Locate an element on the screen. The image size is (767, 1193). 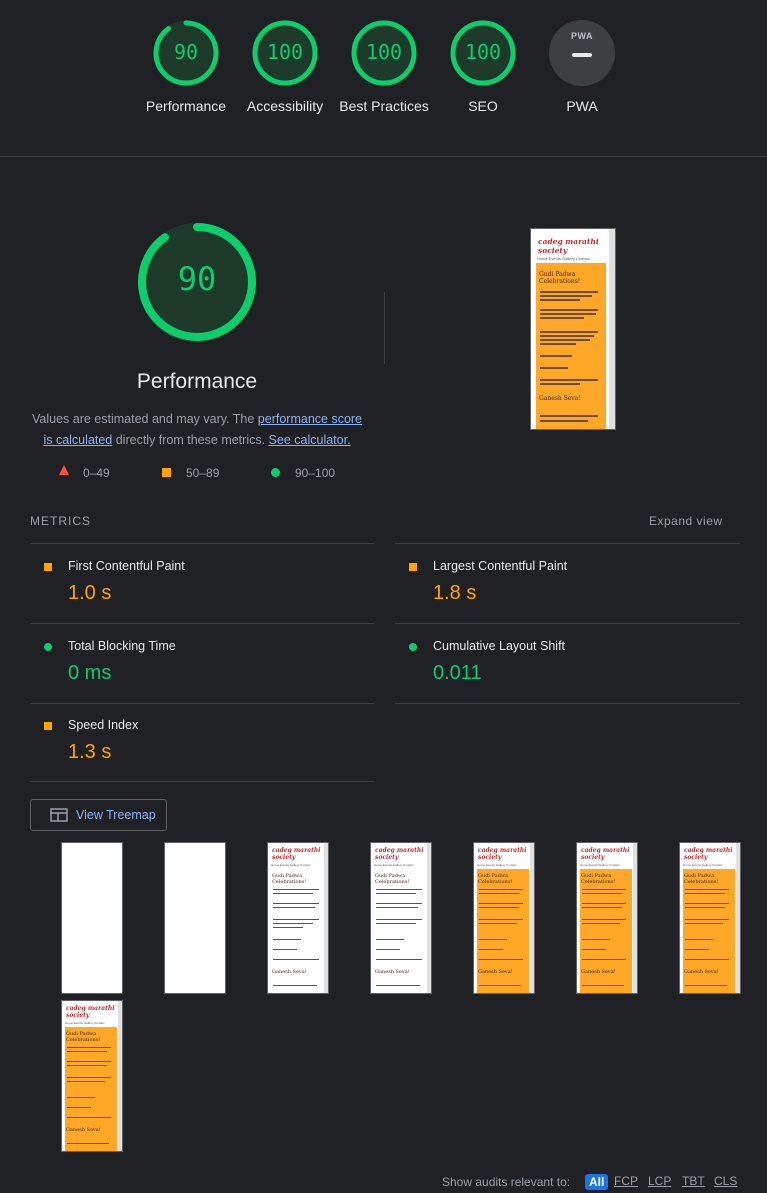
metric-value: 1.8 s is located at coordinates (455, 593).